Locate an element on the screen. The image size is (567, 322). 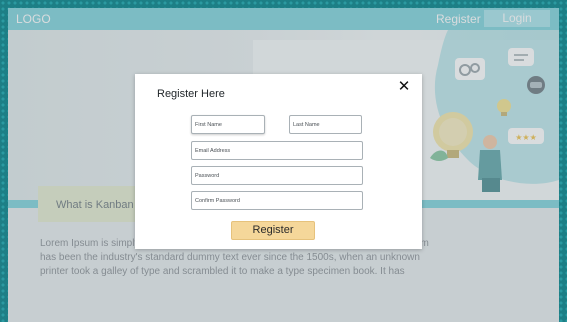
register-submit-button: Register is located at coordinates (273, 230).